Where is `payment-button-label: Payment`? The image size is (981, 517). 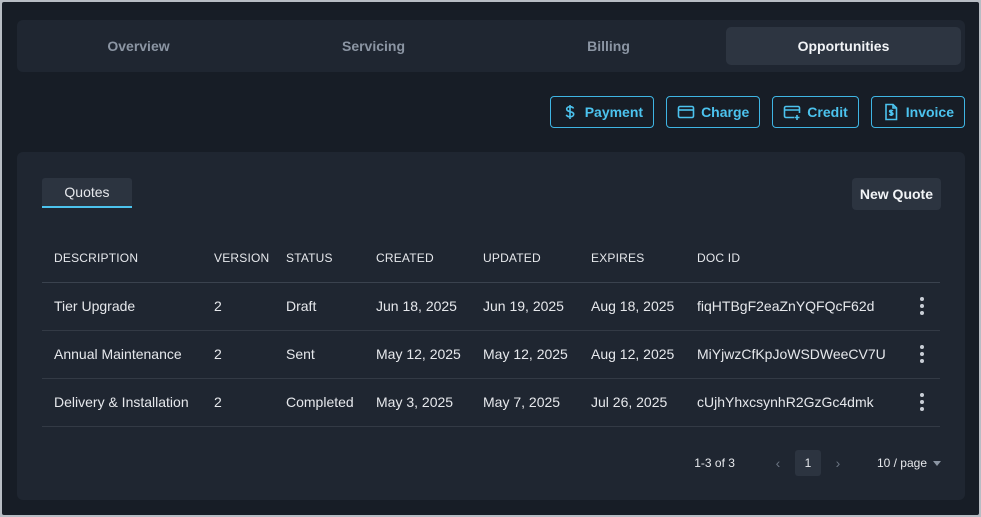
payment-button-label: Payment is located at coordinates (614, 112).